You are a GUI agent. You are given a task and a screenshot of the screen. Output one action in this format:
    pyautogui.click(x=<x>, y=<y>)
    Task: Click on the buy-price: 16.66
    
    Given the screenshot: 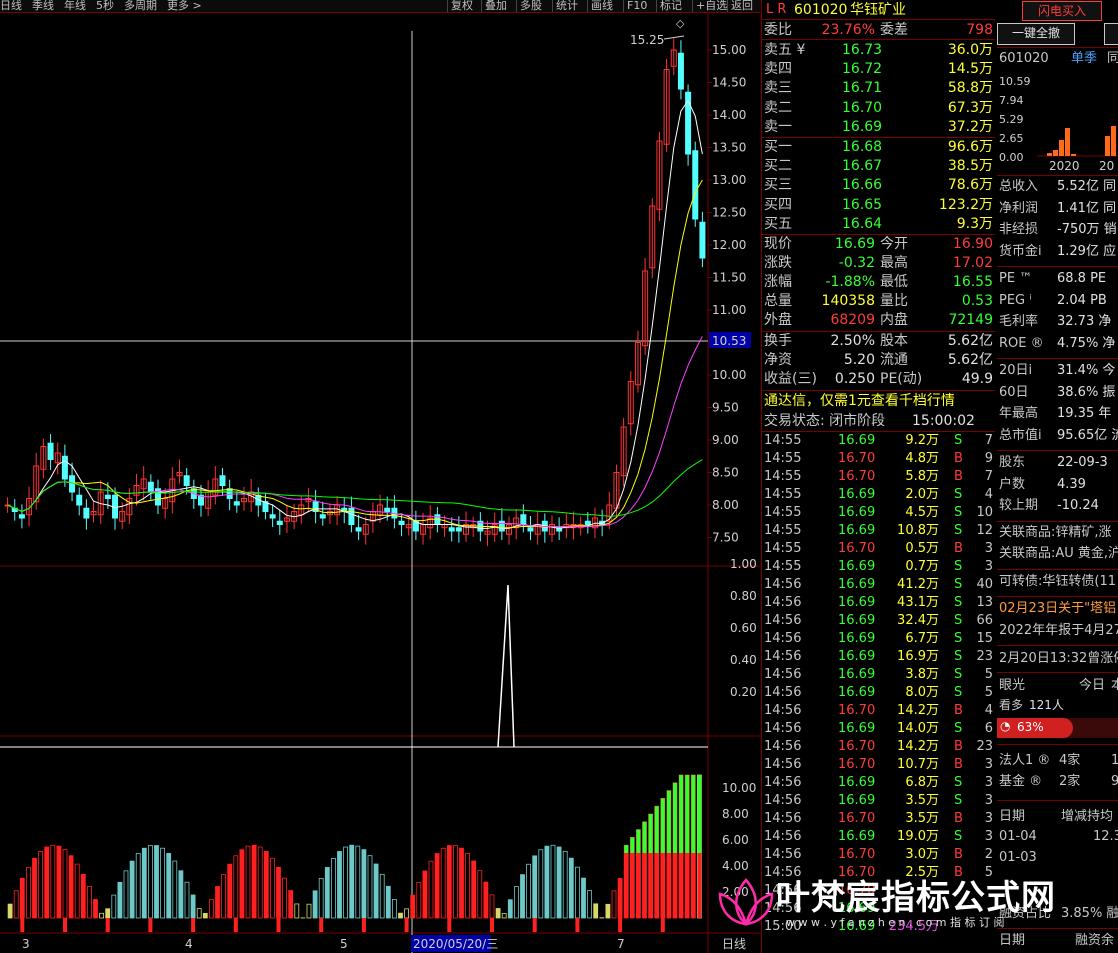 What is the action you would take?
    pyautogui.click(x=862, y=185)
    